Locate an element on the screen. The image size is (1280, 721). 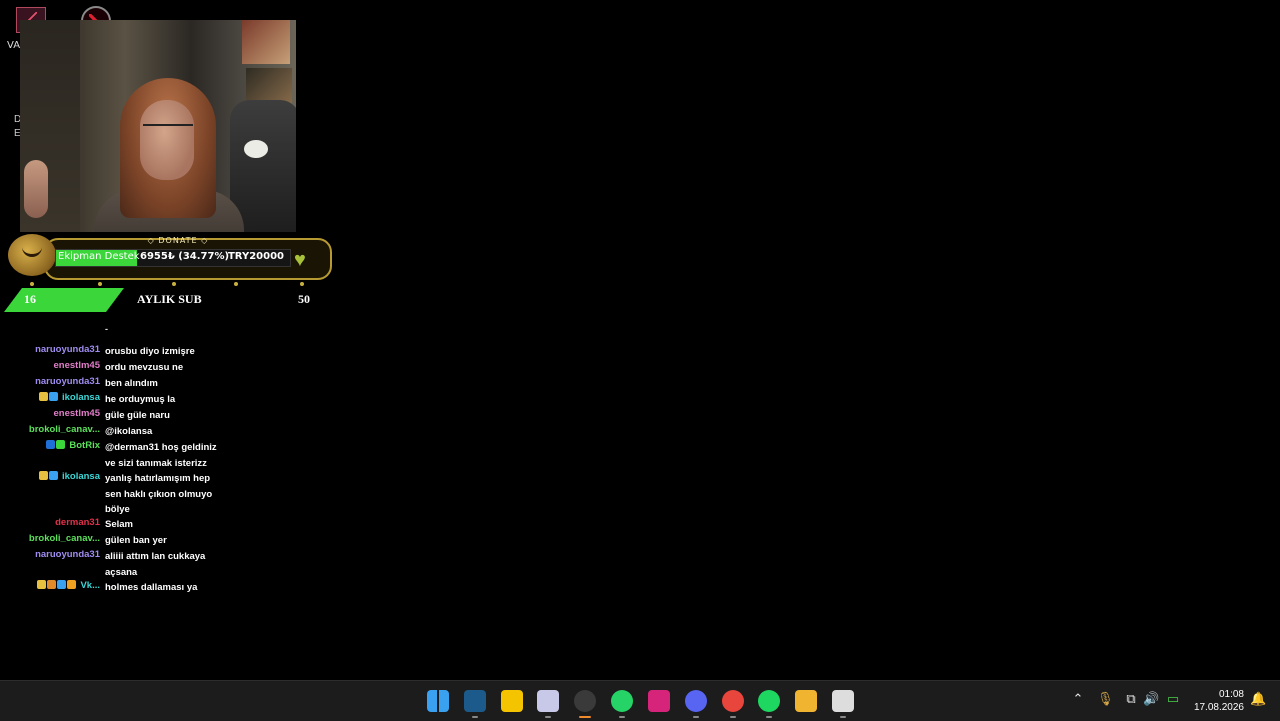
whatsapp-icon is located at coordinates (622, 701).